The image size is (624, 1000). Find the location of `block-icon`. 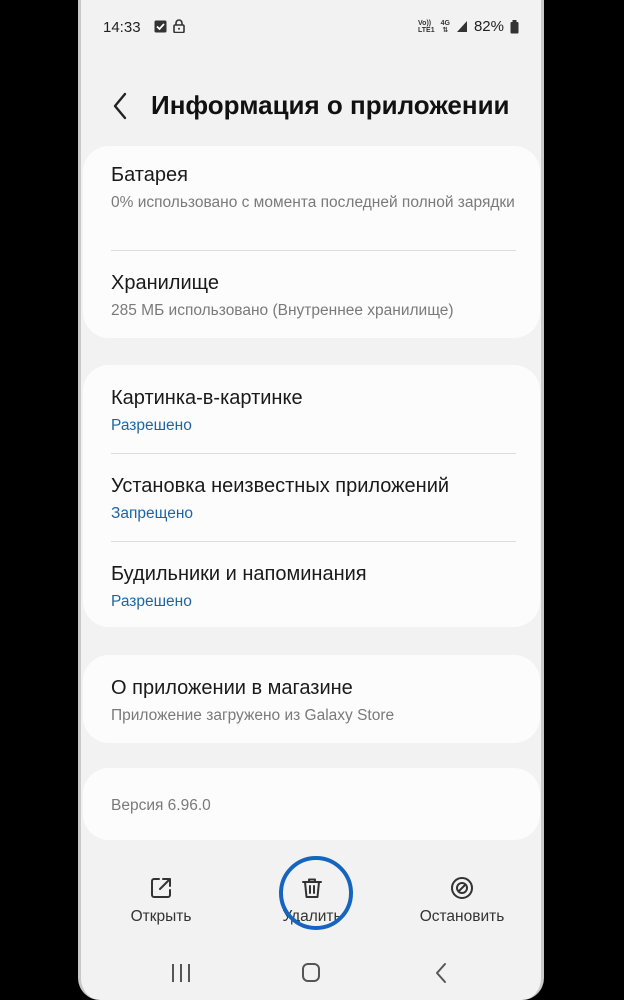

block-icon is located at coordinates (462, 888).